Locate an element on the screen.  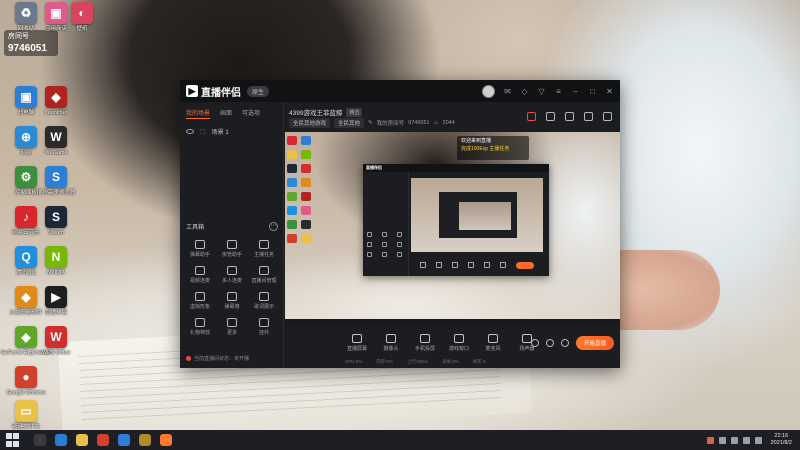
source-button: 麦克风 is located at coordinates (493, 343).